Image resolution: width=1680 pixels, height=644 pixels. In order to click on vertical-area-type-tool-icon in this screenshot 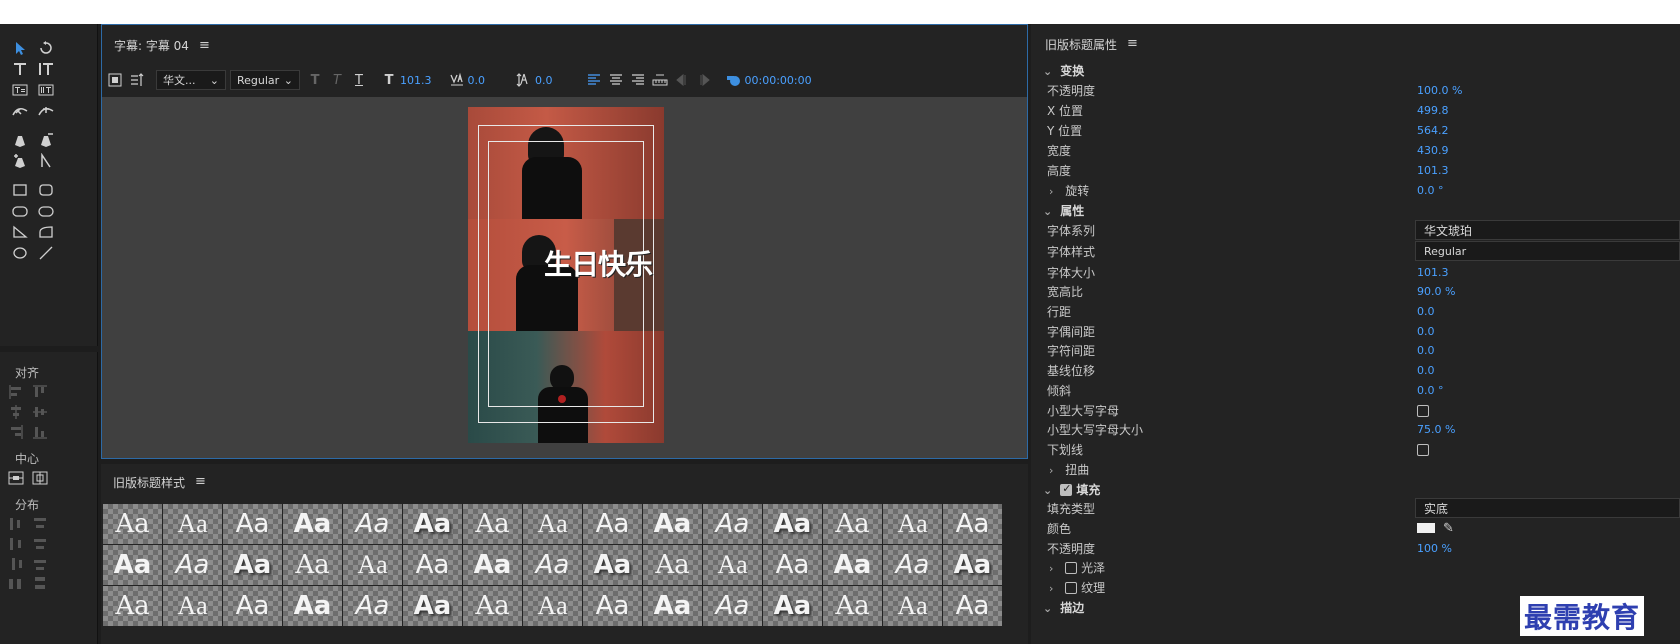, I will do `click(46, 89)`.